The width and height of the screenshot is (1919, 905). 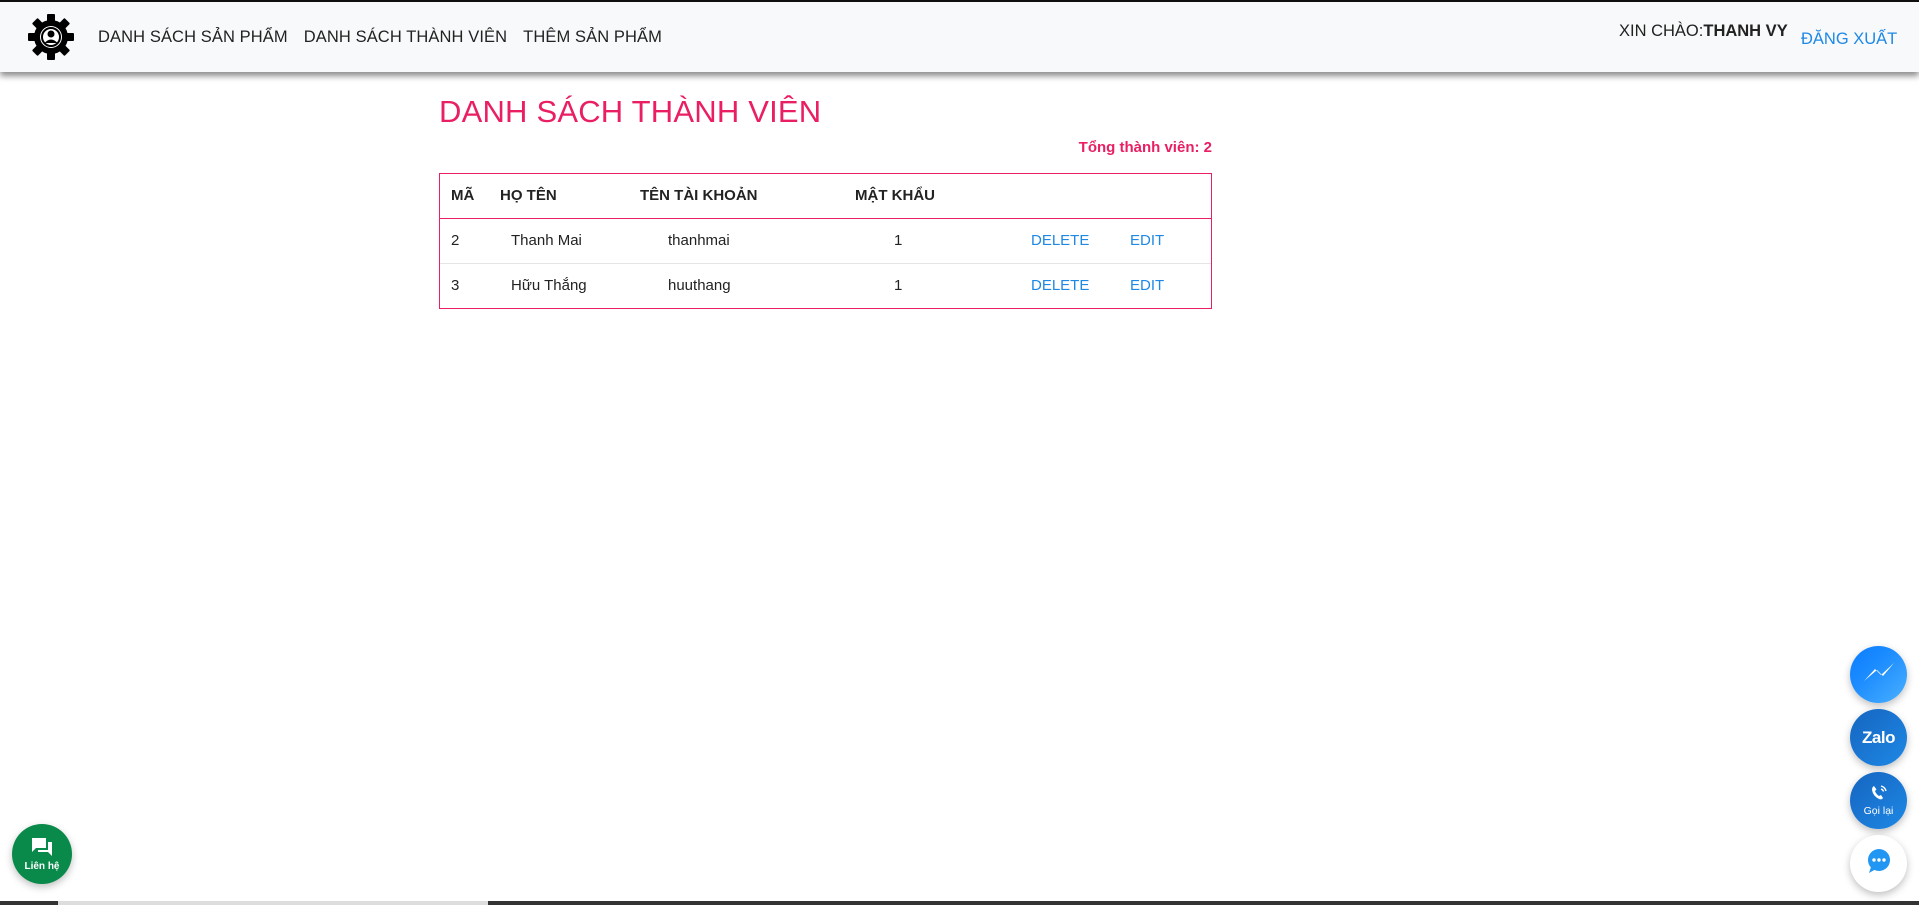 I want to click on user-greeting: XIN CHÀO:THANH VY, so click(x=1703, y=31).